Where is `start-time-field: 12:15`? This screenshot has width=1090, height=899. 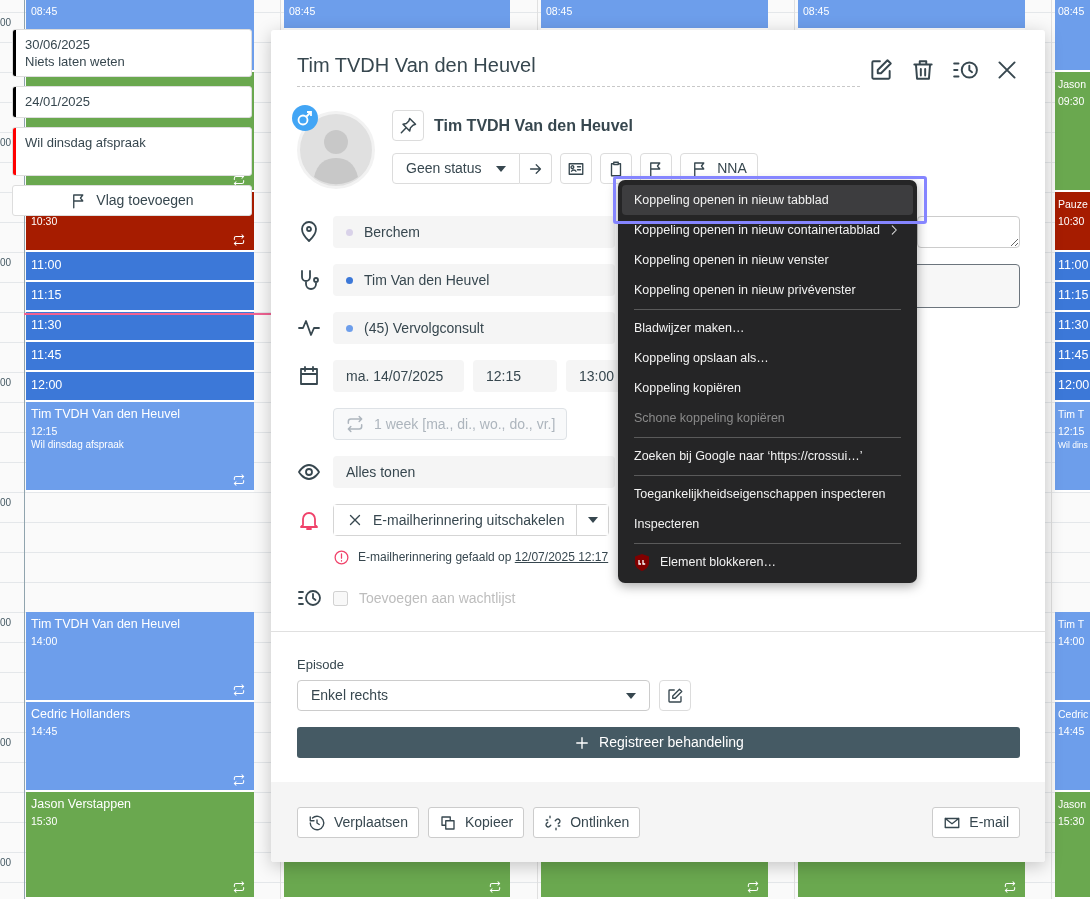
start-time-field: 12:15 is located at coordinates (515, 376).